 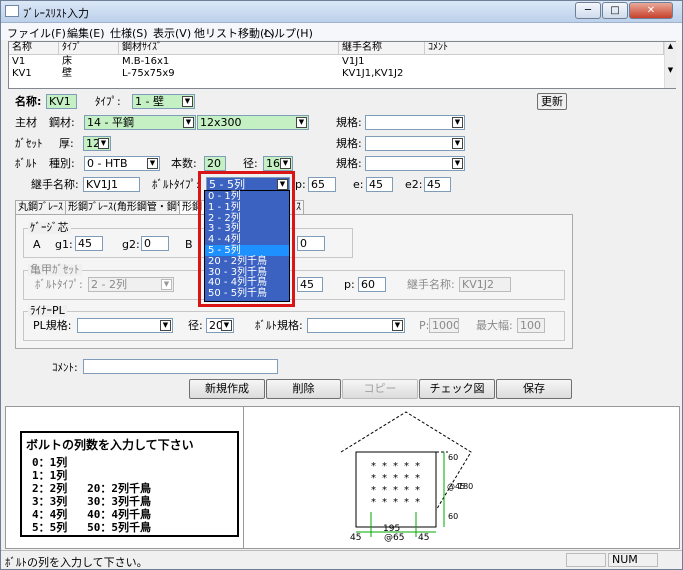 I want to click on steel-select: 14 - 平鋼 ▼, so click(x=140, y=122).